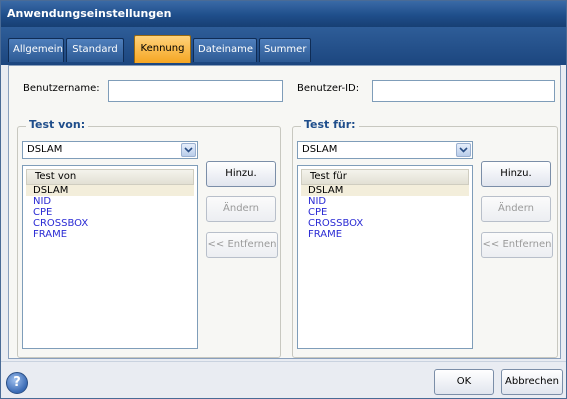 The height and width of the screenshot is (399, 567). What do you see at coordinates (36, 50) in the screenshot?
I see `tab-allgemein: Allgemein` at bounding box center [36, 50].